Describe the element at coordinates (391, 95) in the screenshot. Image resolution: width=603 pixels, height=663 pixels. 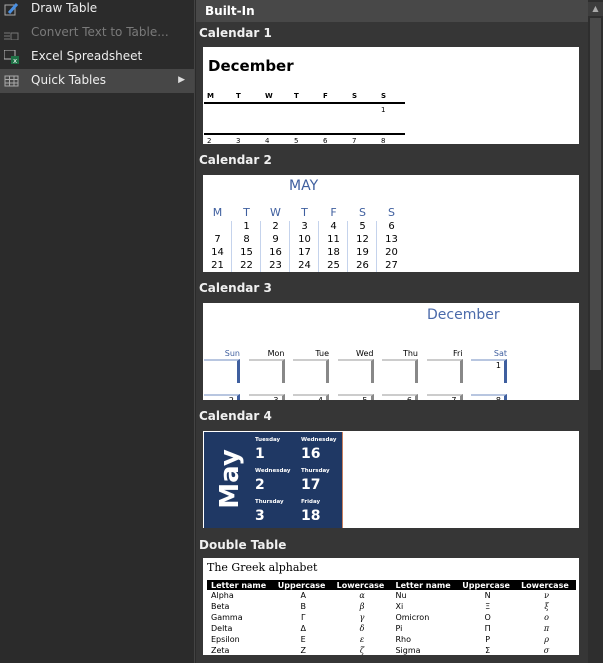
I see `calendar-1-preview: December M 2 T 3 W 4 T 5 F 6 S 7 S 1 8` at that location.